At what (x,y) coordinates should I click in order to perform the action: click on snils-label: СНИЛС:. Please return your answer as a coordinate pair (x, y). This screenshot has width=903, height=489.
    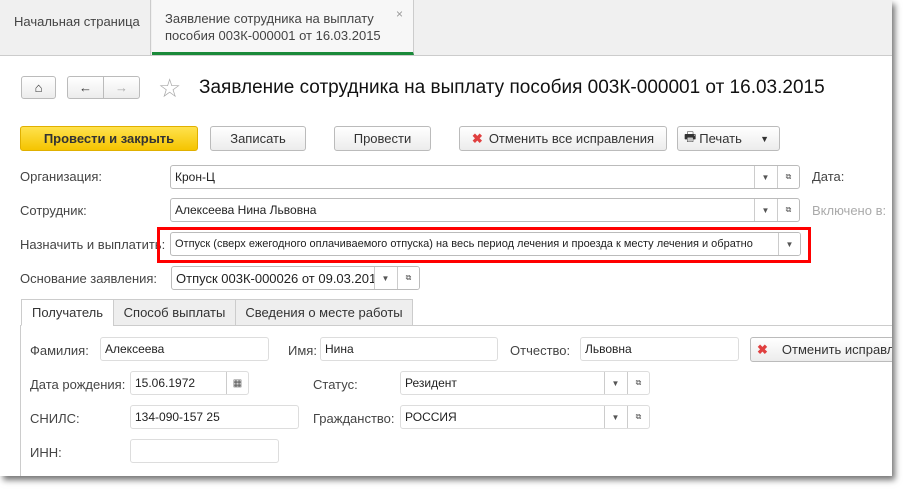
    Looking at the image, I should click on (55, 418).